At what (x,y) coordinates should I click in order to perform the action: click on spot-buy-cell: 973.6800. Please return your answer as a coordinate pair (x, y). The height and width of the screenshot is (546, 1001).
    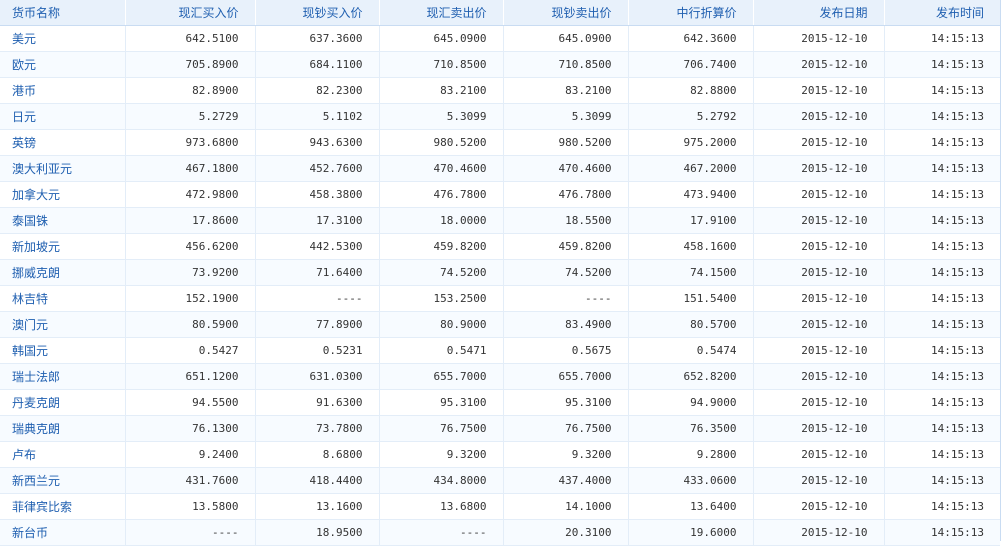
    Looking at the image, I should click on (190, 142).